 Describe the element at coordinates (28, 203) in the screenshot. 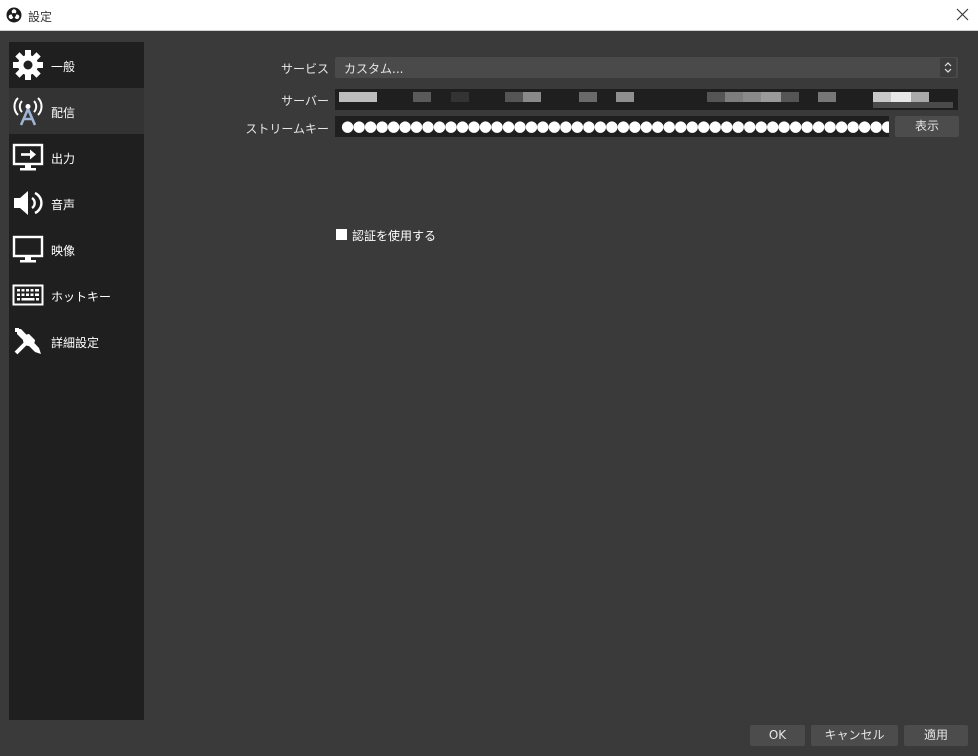

I see `speaker-icon` at that location.